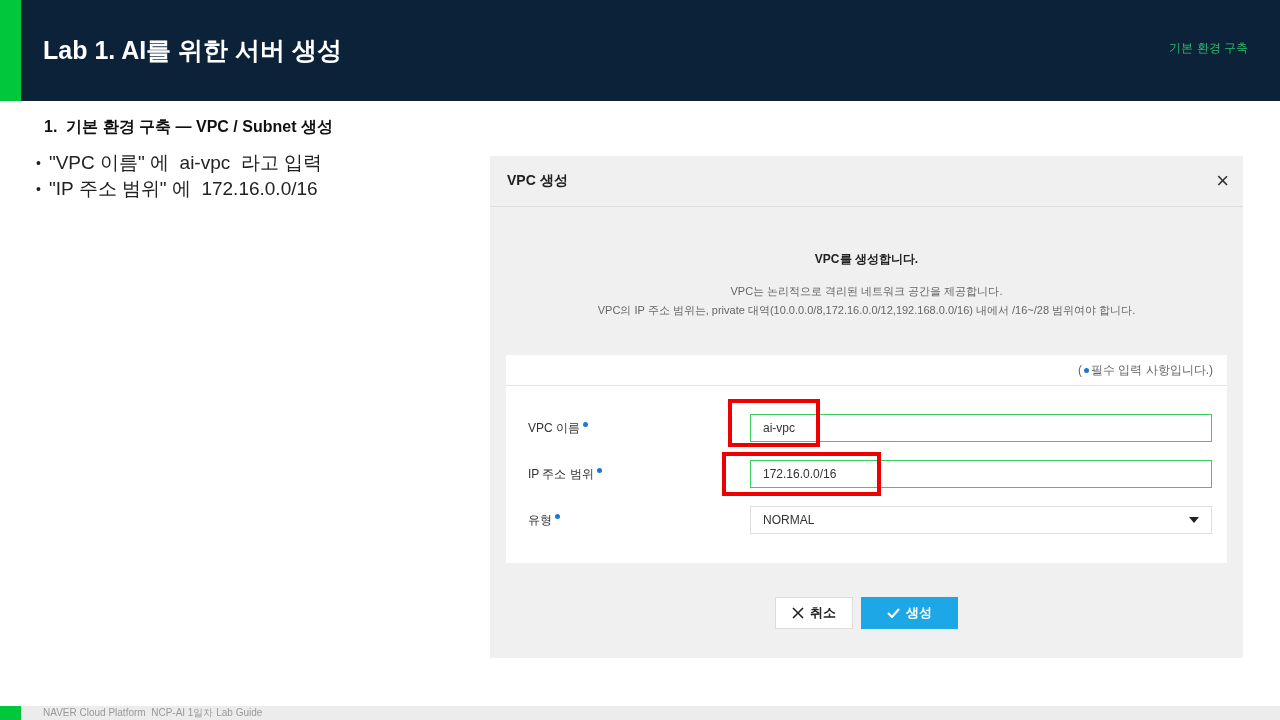 The height and width of the screenshot is (720, 1280). I want to click on bullet-item: "IP 주소 범위" 에 172.16.0.0/16, so click(183, 189).